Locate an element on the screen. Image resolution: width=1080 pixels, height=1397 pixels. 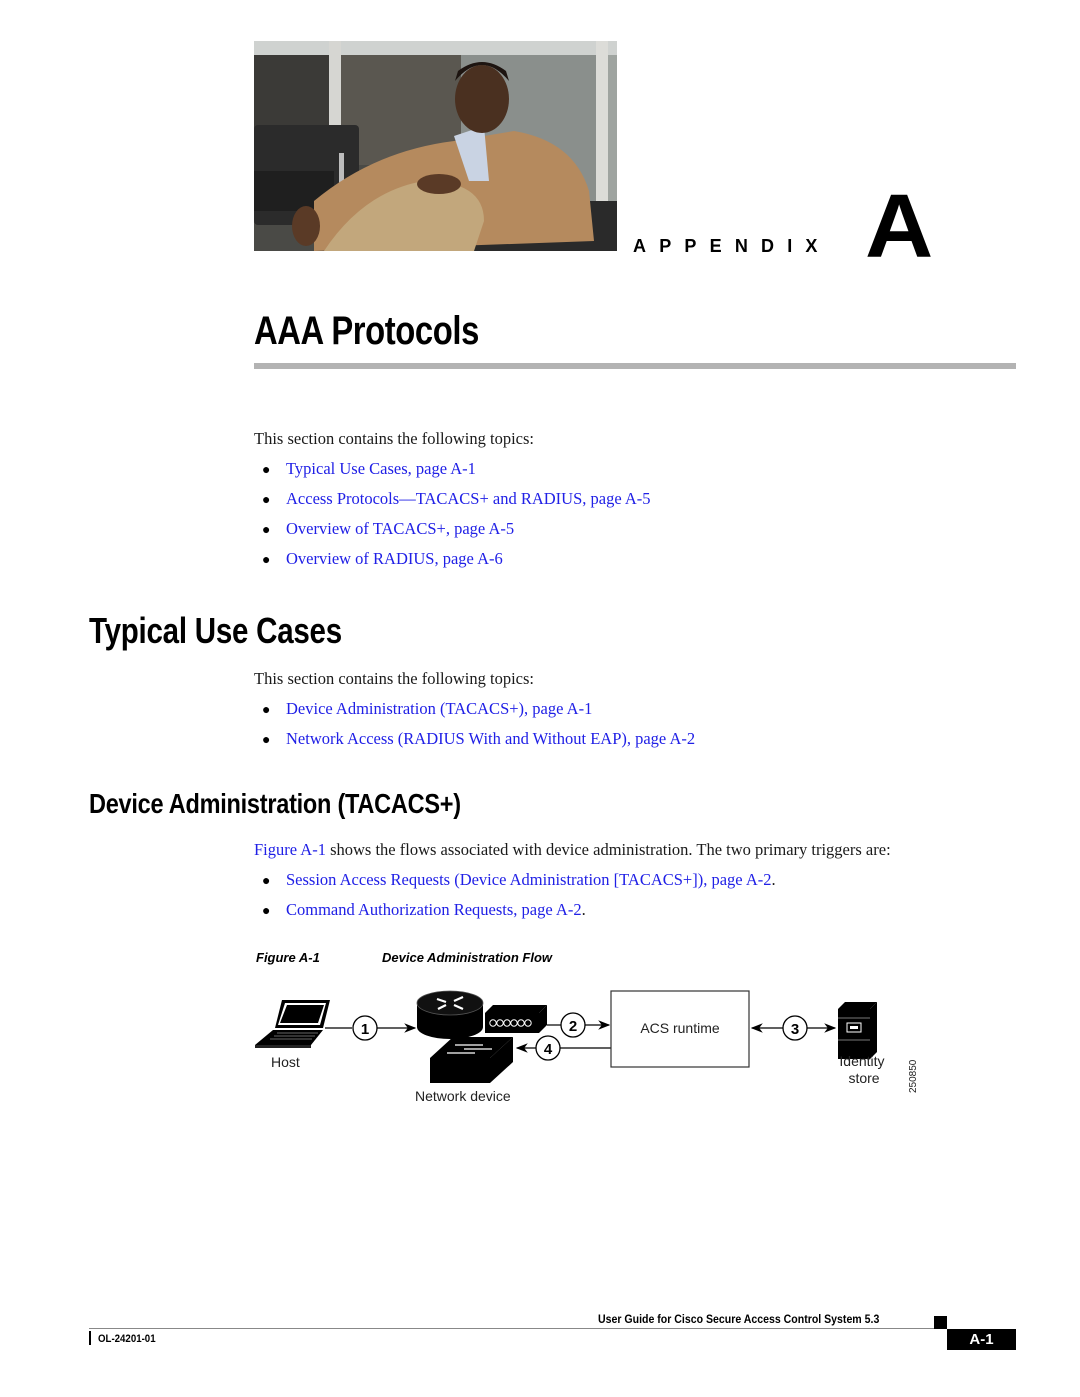
laptop-icon is located at coordinates (292, 1024).